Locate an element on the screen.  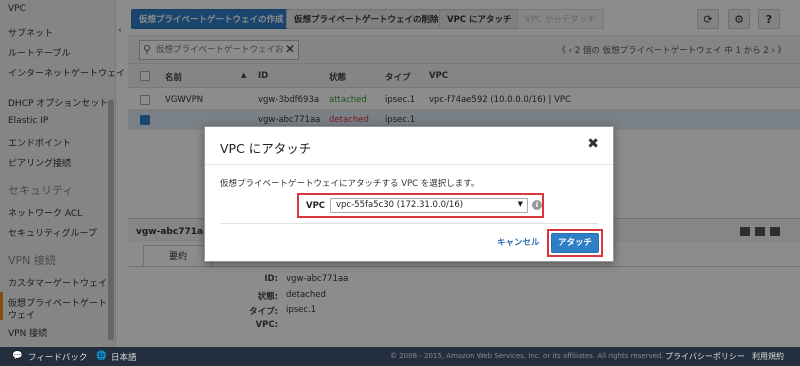
vpc-field-highlight: VPC vpc-55fa5c30 (172.31.0.0/16) ▼ i is located at coordinates (420, 205).